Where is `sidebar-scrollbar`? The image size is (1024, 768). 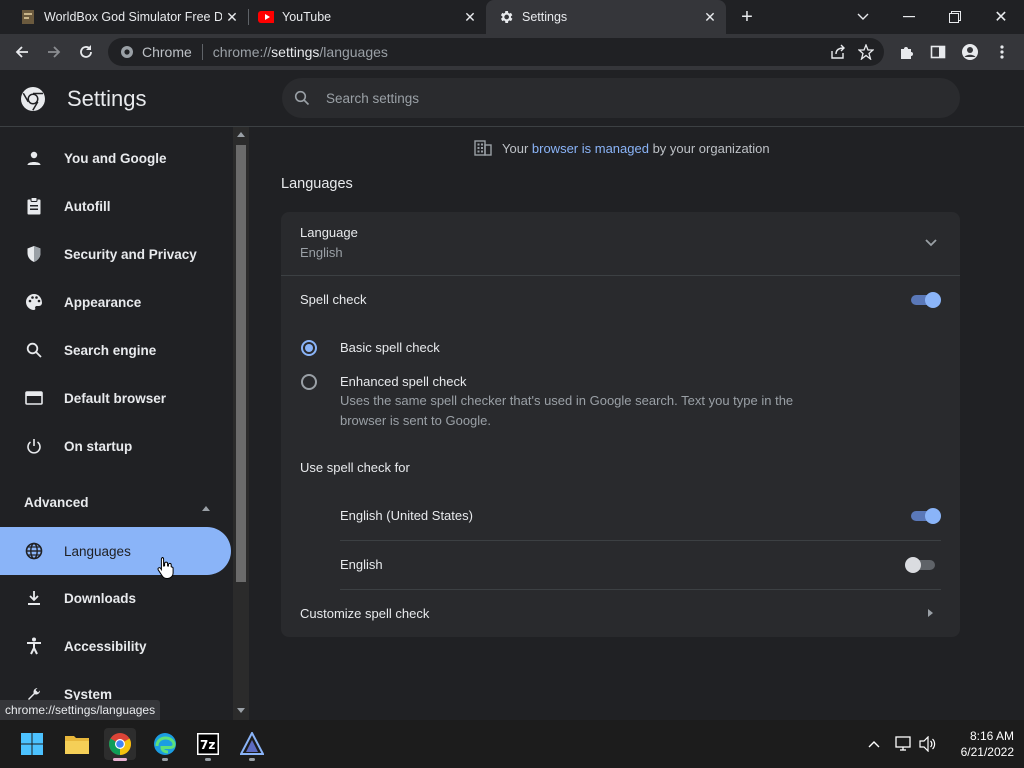
sidebar-scrollbar is located at coordinates (241, 423).